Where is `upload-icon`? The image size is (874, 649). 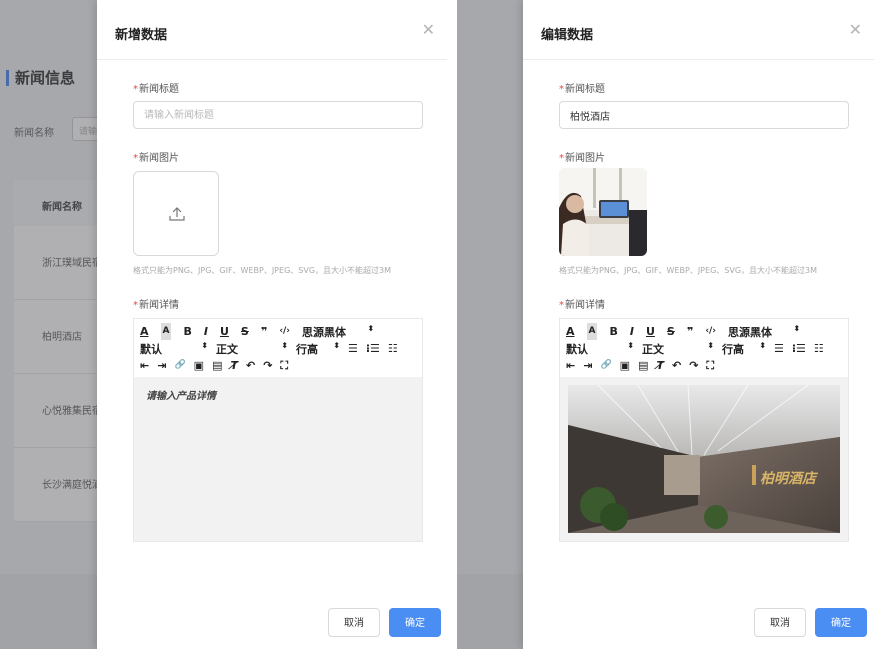
upload-icon is located at coordinates (177, 214).